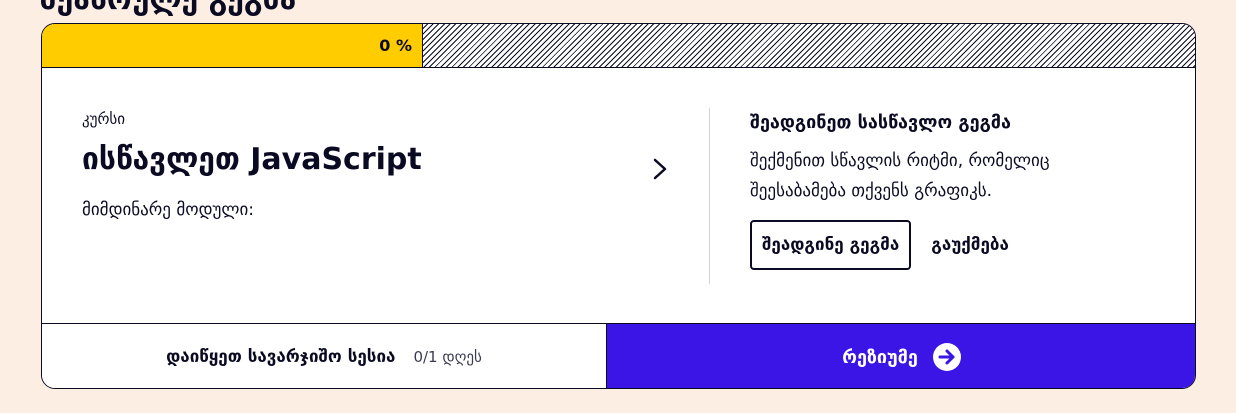 The width and height of the screenshot is (1236, 413). Describe the element at coordinates (946, 357) in the screenshot. I see `arrow-right-circle-icon` at that location.